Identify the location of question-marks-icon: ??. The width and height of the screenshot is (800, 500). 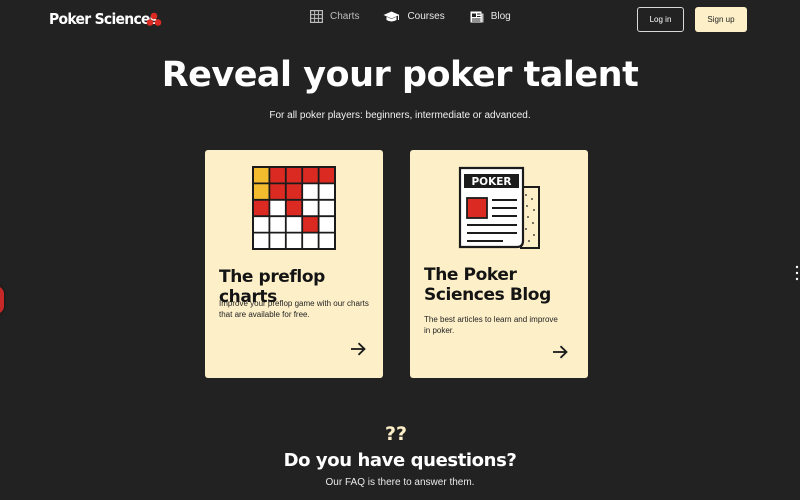
(396, 433).